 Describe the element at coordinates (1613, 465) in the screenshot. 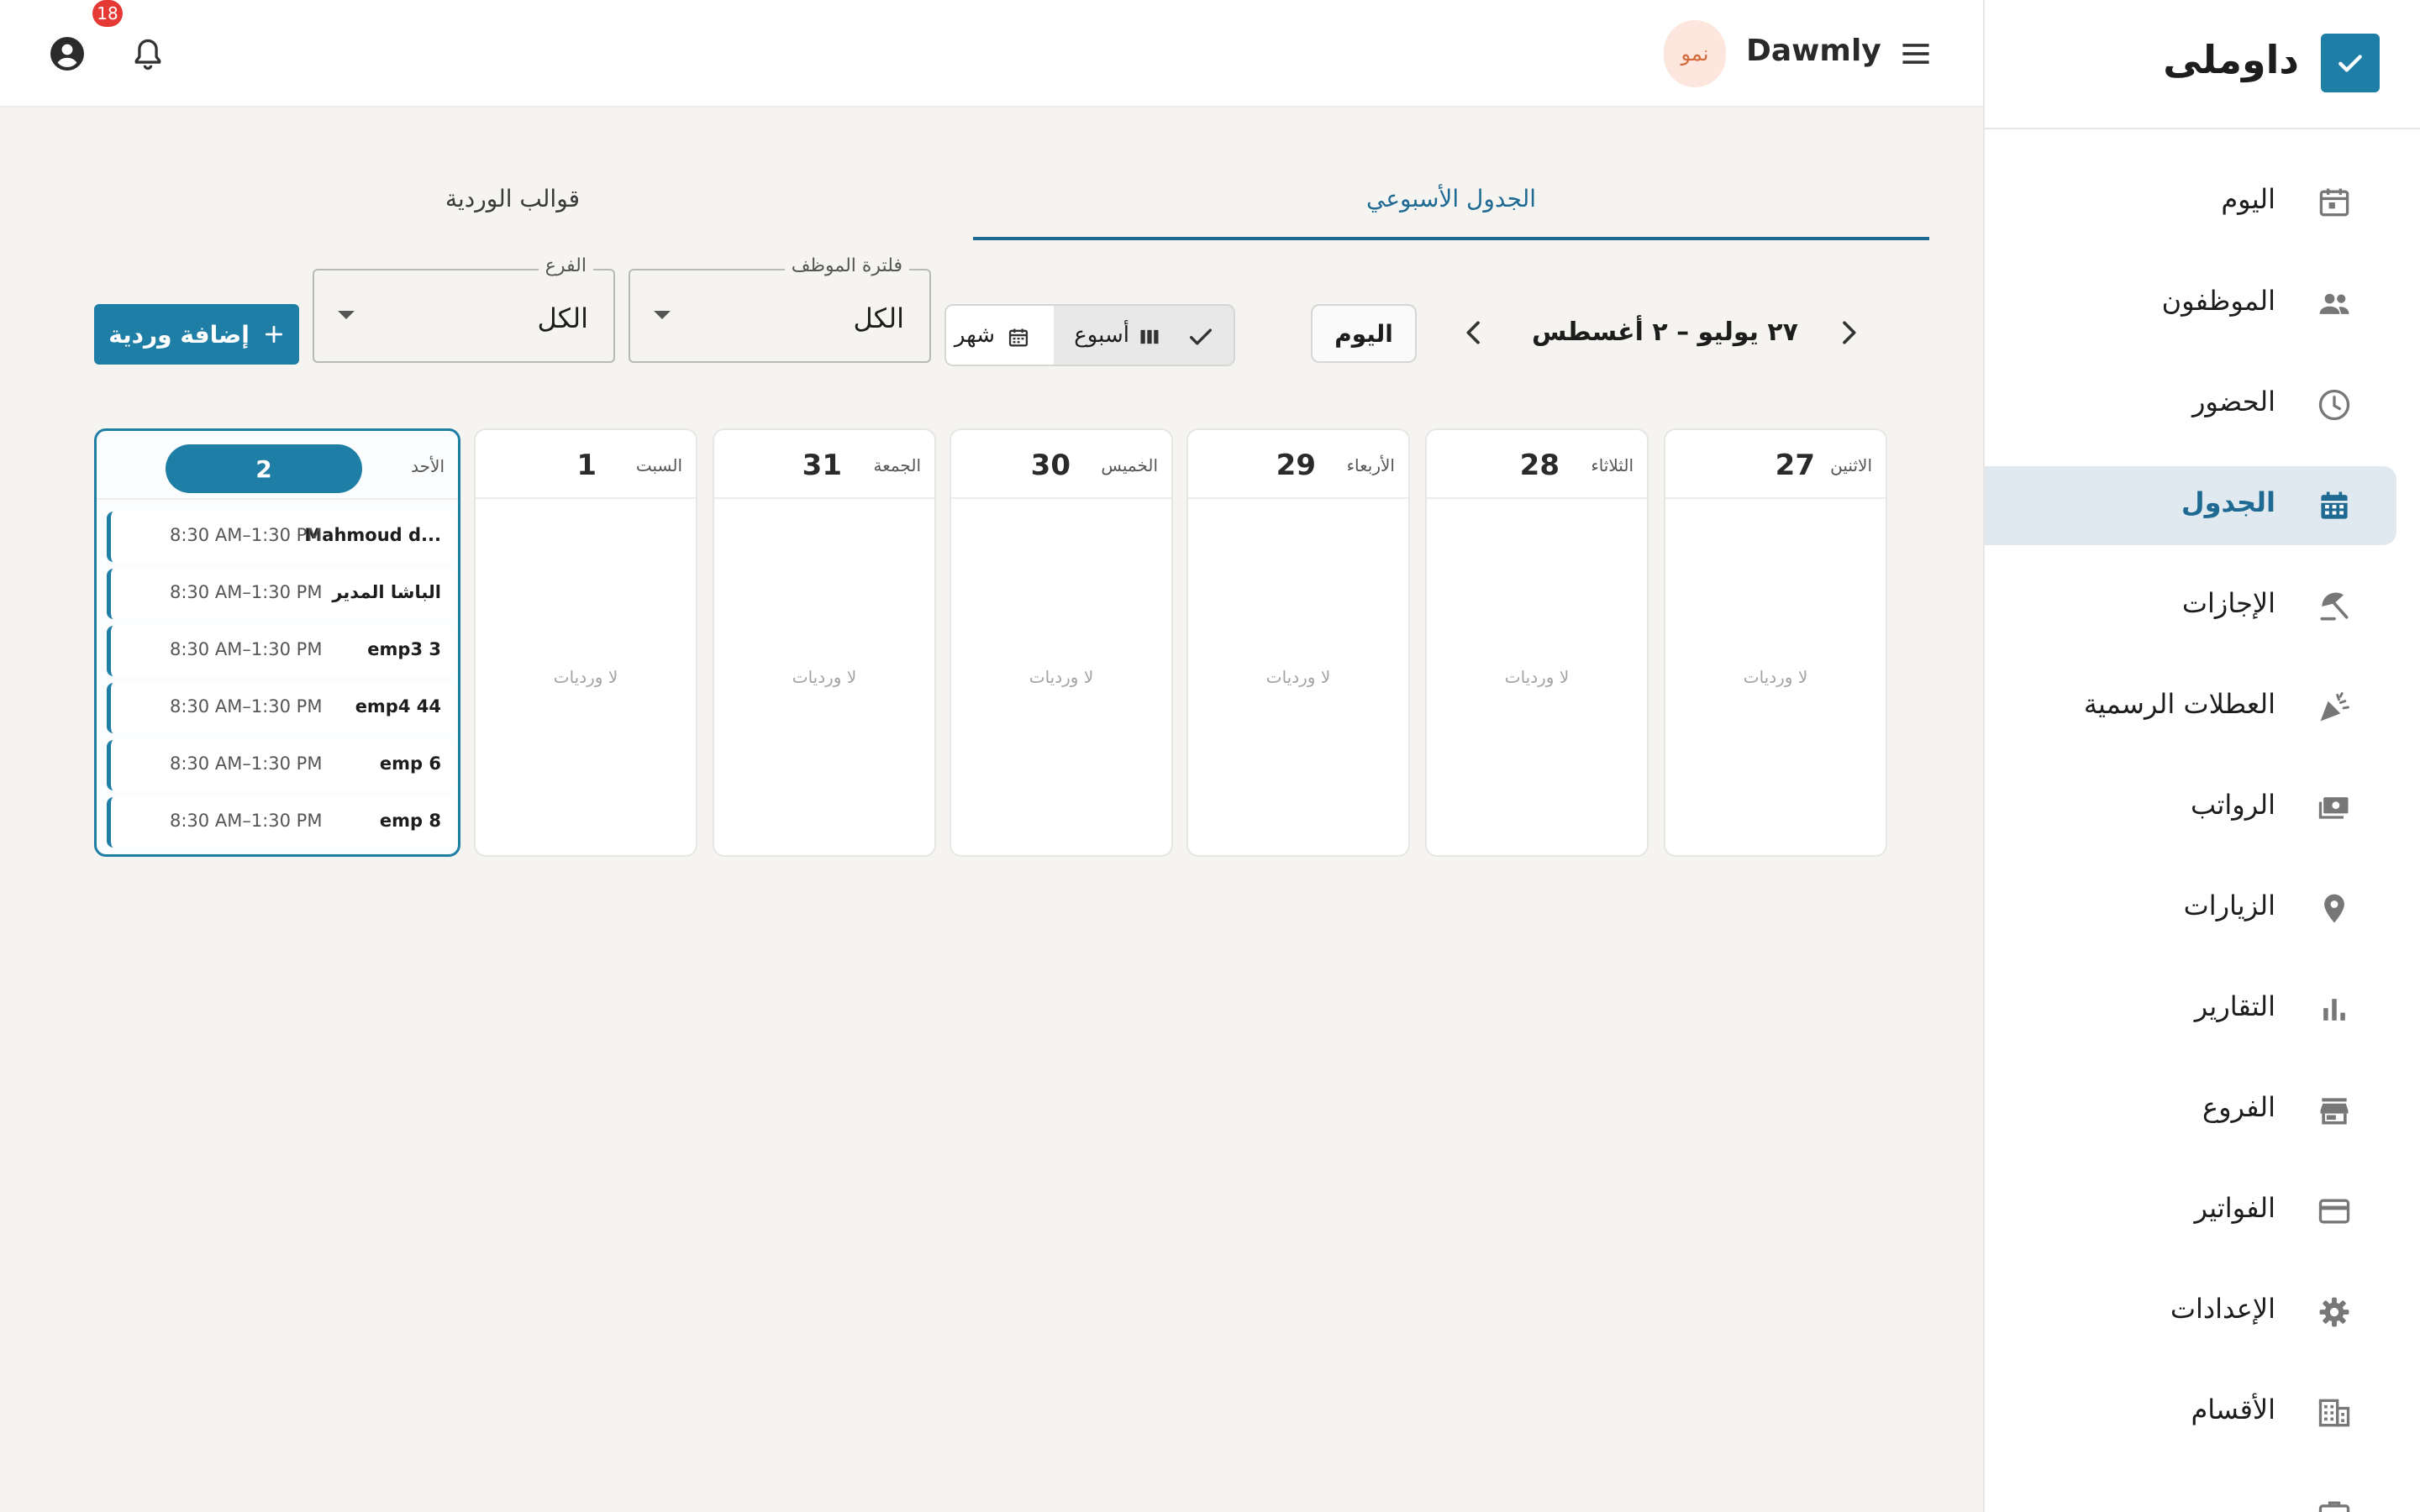

I see `day-name: الثلاثاء` at that location.